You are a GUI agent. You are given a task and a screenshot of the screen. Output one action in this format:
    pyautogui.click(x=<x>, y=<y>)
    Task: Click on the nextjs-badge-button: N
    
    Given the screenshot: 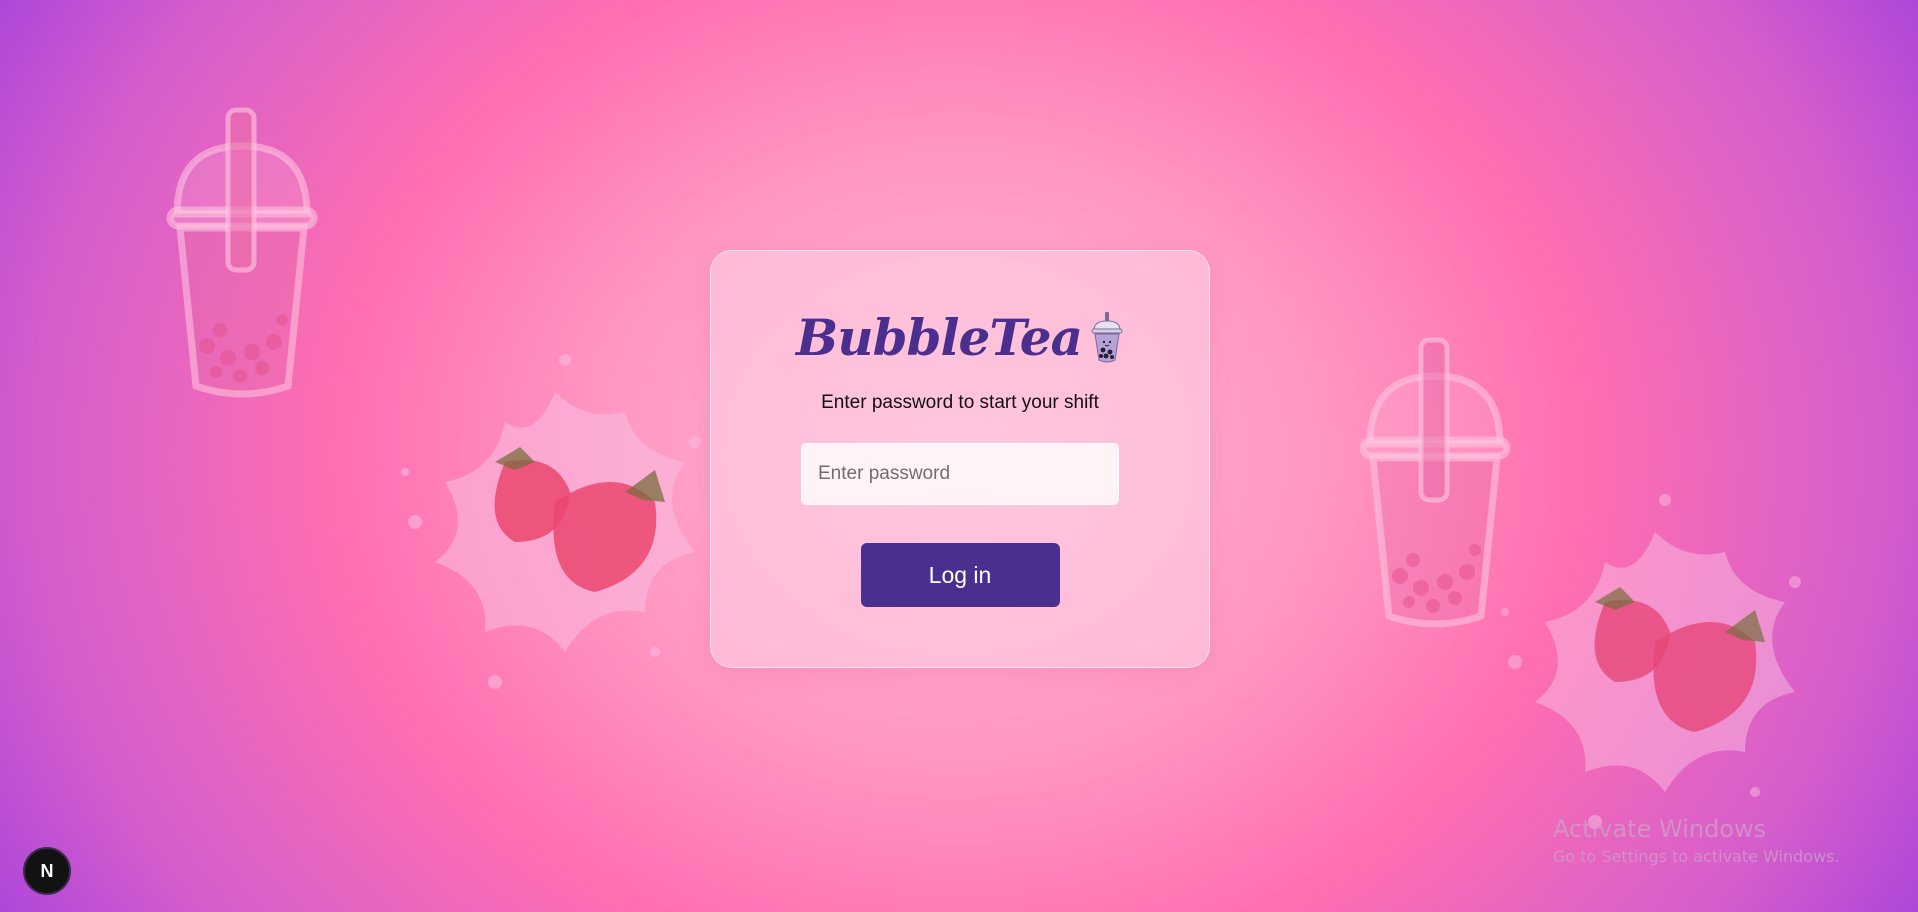 What is the action you would take?
    pyautogui.click(x=47, y=871)
    